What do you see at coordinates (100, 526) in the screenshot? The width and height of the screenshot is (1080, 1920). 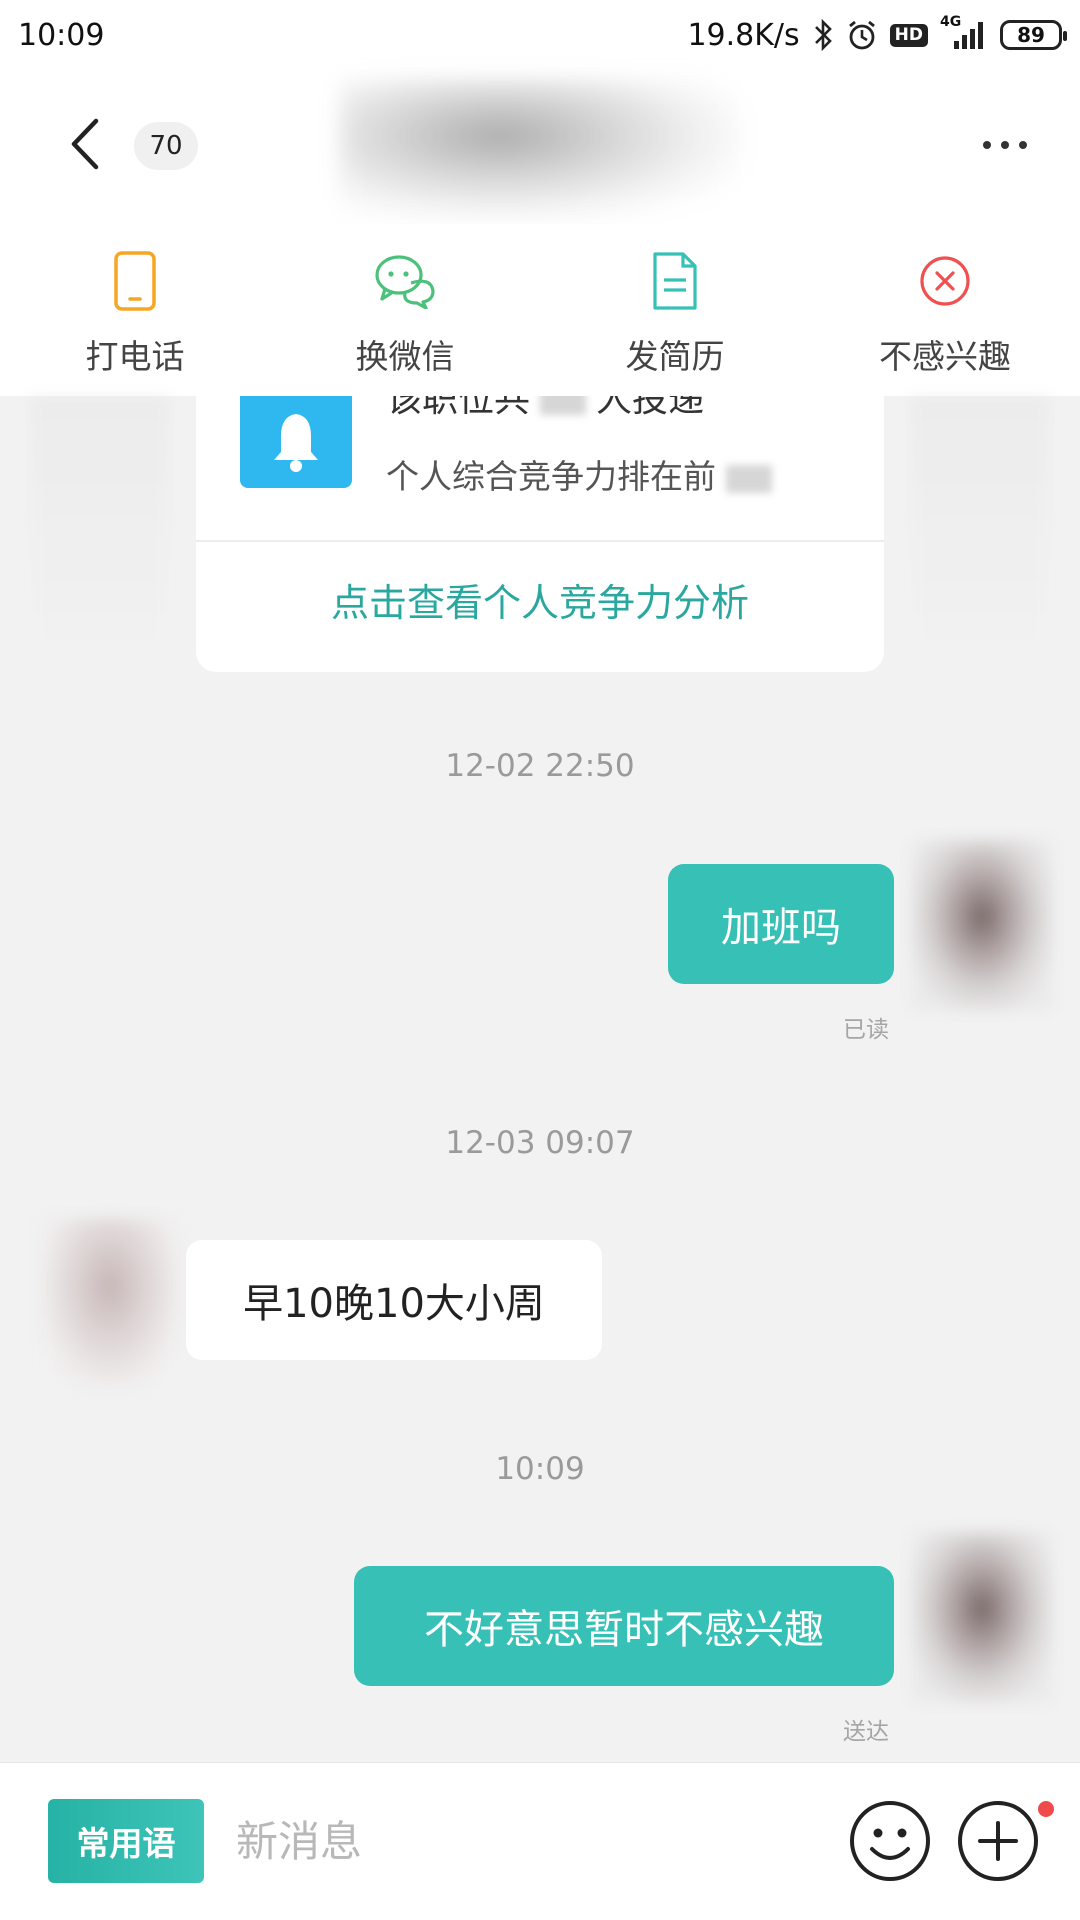 I see `blurred-avatar-left` at bounding box center [100, 526].